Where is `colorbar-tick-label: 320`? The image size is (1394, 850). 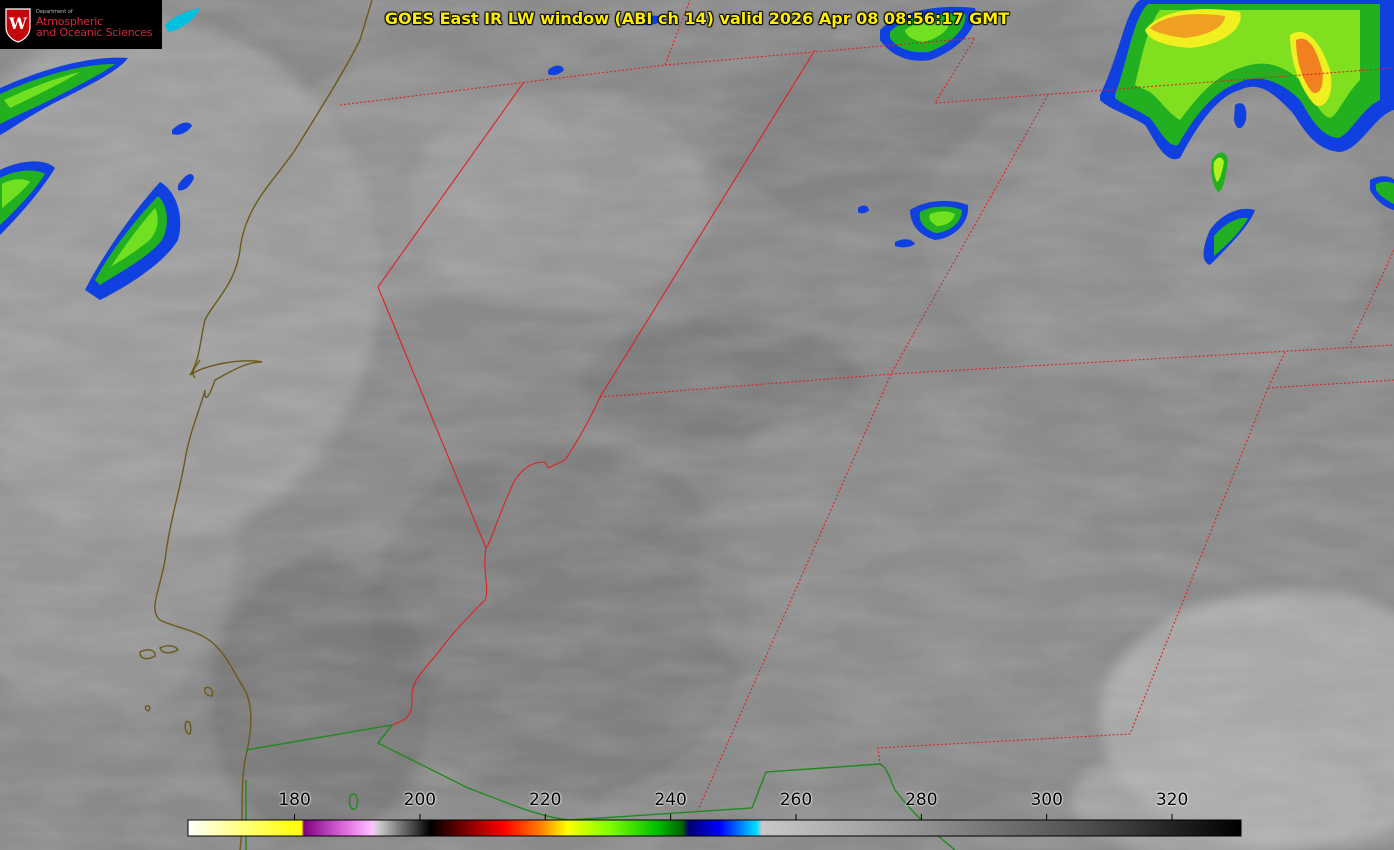
colorbar-tick-label: 320 is located at coordinates (1172, 800).